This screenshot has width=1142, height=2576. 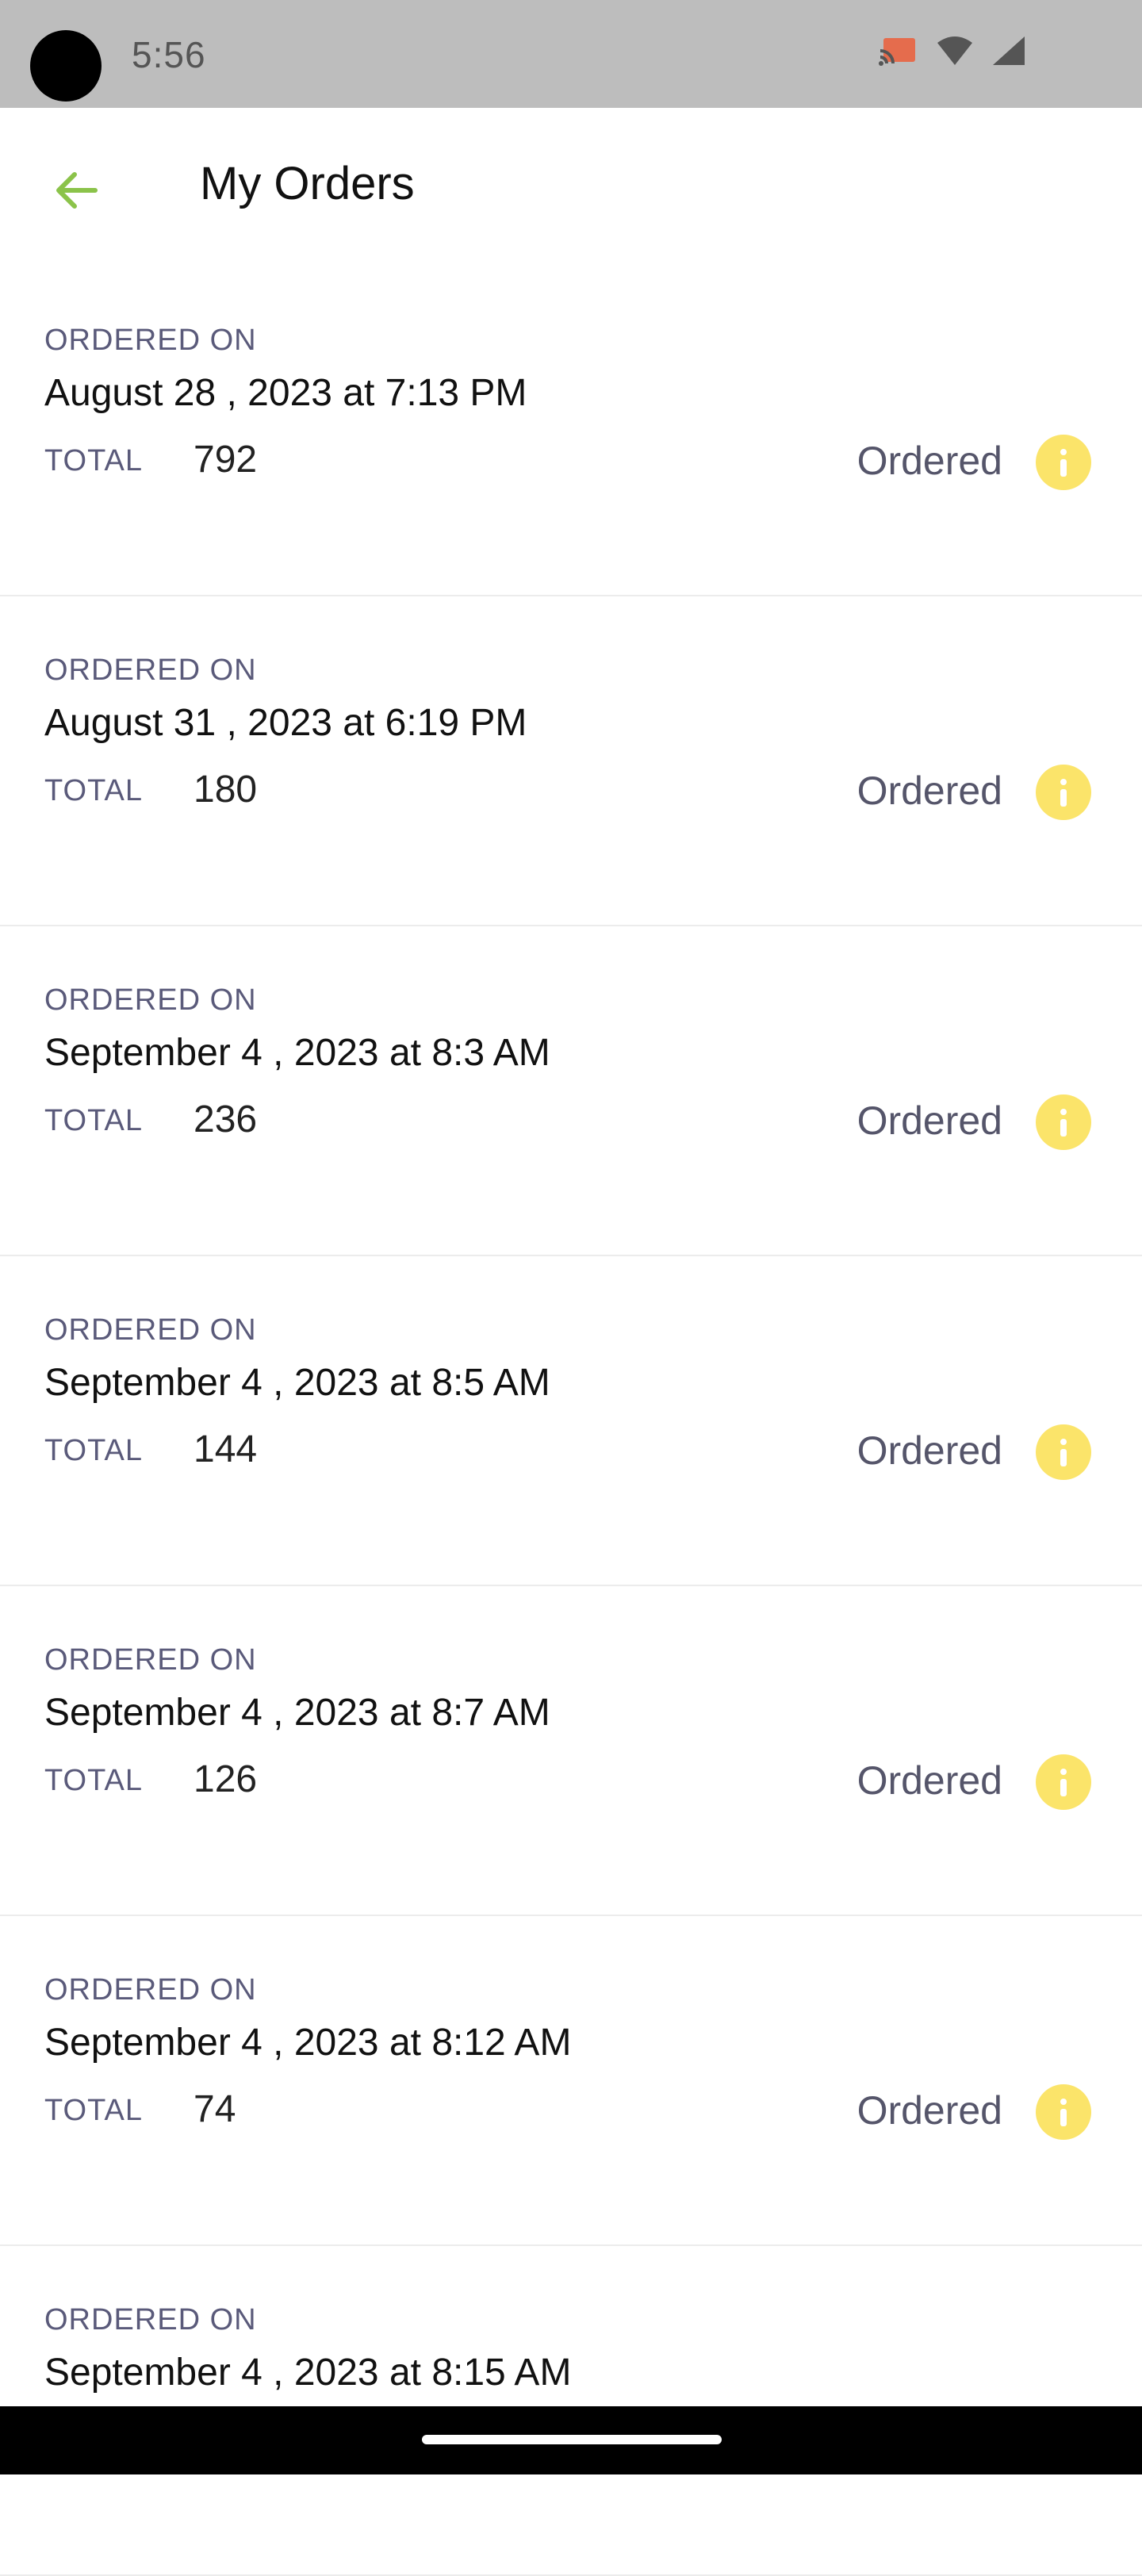 What do you see at coordinates (898, 51) in the screenshot?
I see `cast-icon` at bounding box center [898, 51].